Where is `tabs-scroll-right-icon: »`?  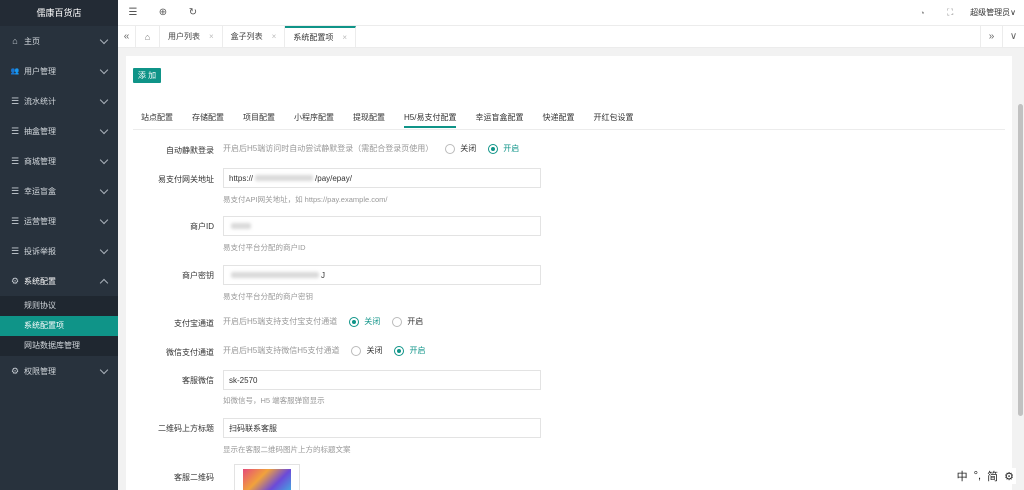
tabs-scroll-right-icon: » is located at coordinates (991, 36).